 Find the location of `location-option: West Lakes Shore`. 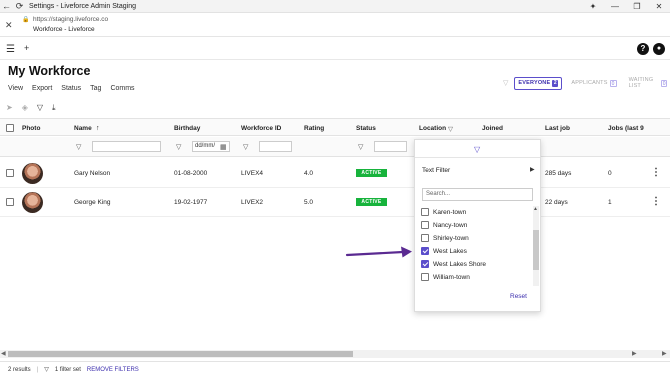

location-option: West Lakes Shore is located at coordinates (453, 264).